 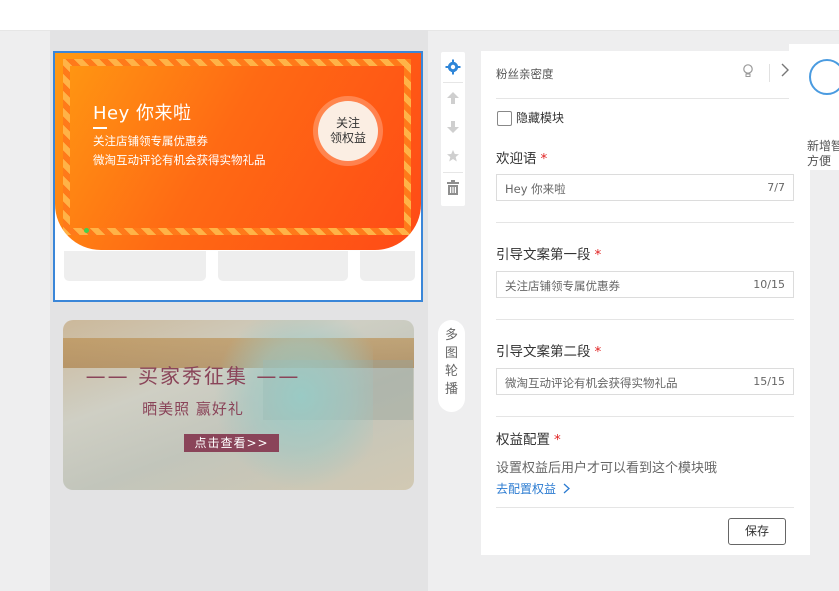 I want to click on guide-text-2-input: 微淘互动评论有机会获得实物礼品 15/15, so click(x=645, y=381).